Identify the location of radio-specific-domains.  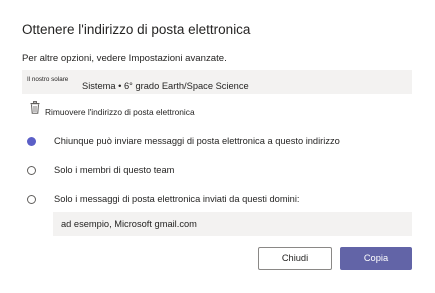
(31, 199).